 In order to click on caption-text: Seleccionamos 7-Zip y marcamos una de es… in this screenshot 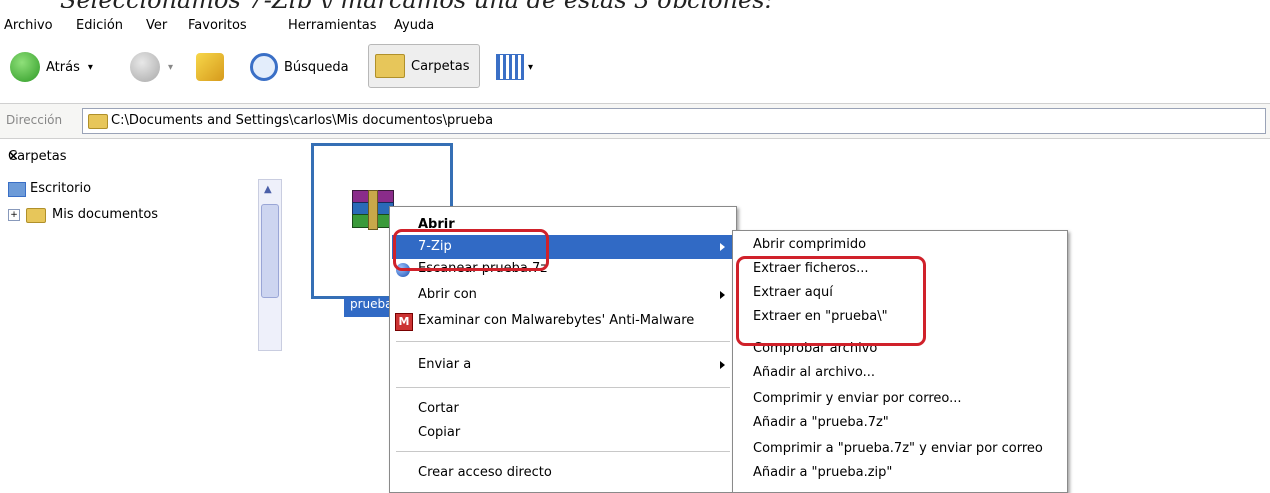, I will do `click(635, 4)`.